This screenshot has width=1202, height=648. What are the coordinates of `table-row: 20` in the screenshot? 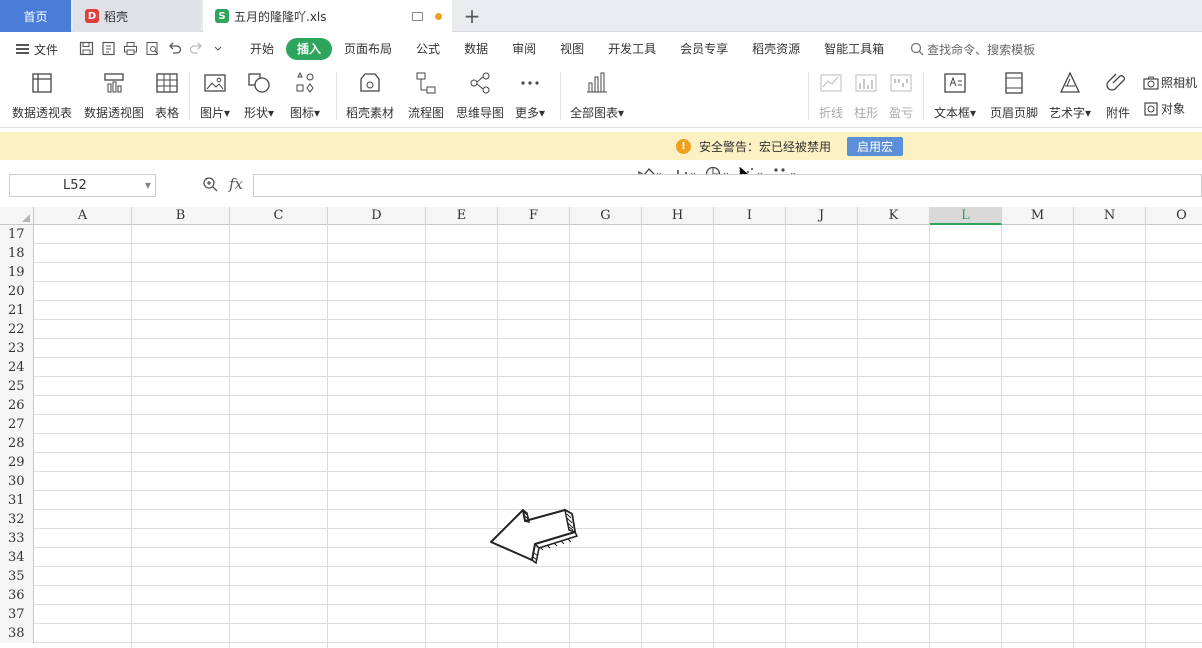 It's located at (601, 291).